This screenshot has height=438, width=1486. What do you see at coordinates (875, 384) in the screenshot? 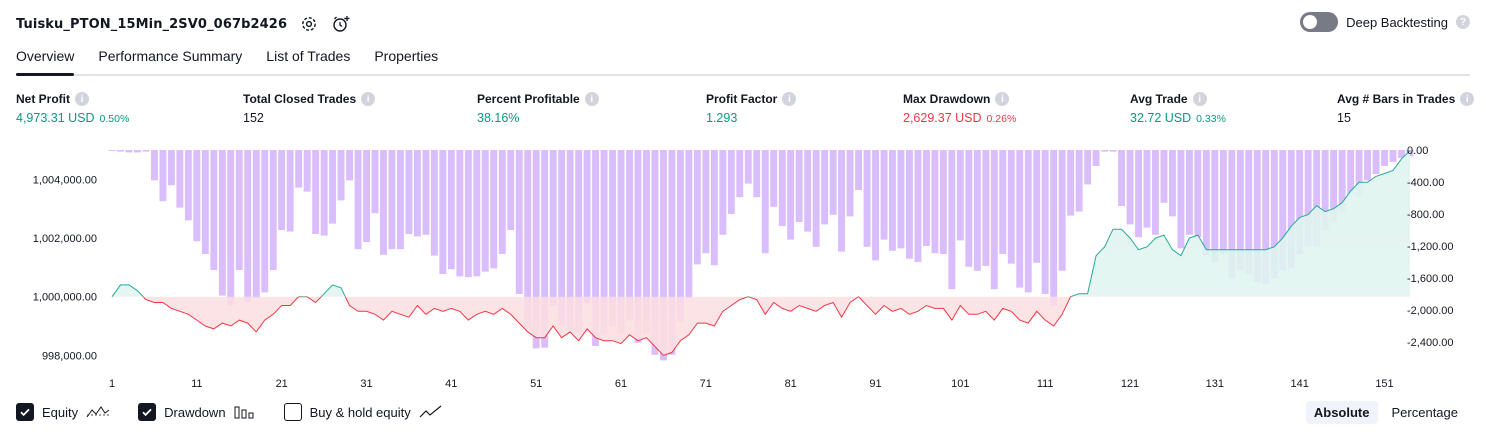
I see `x-axis-tick-label: 91` at bounding box center [875, 384].